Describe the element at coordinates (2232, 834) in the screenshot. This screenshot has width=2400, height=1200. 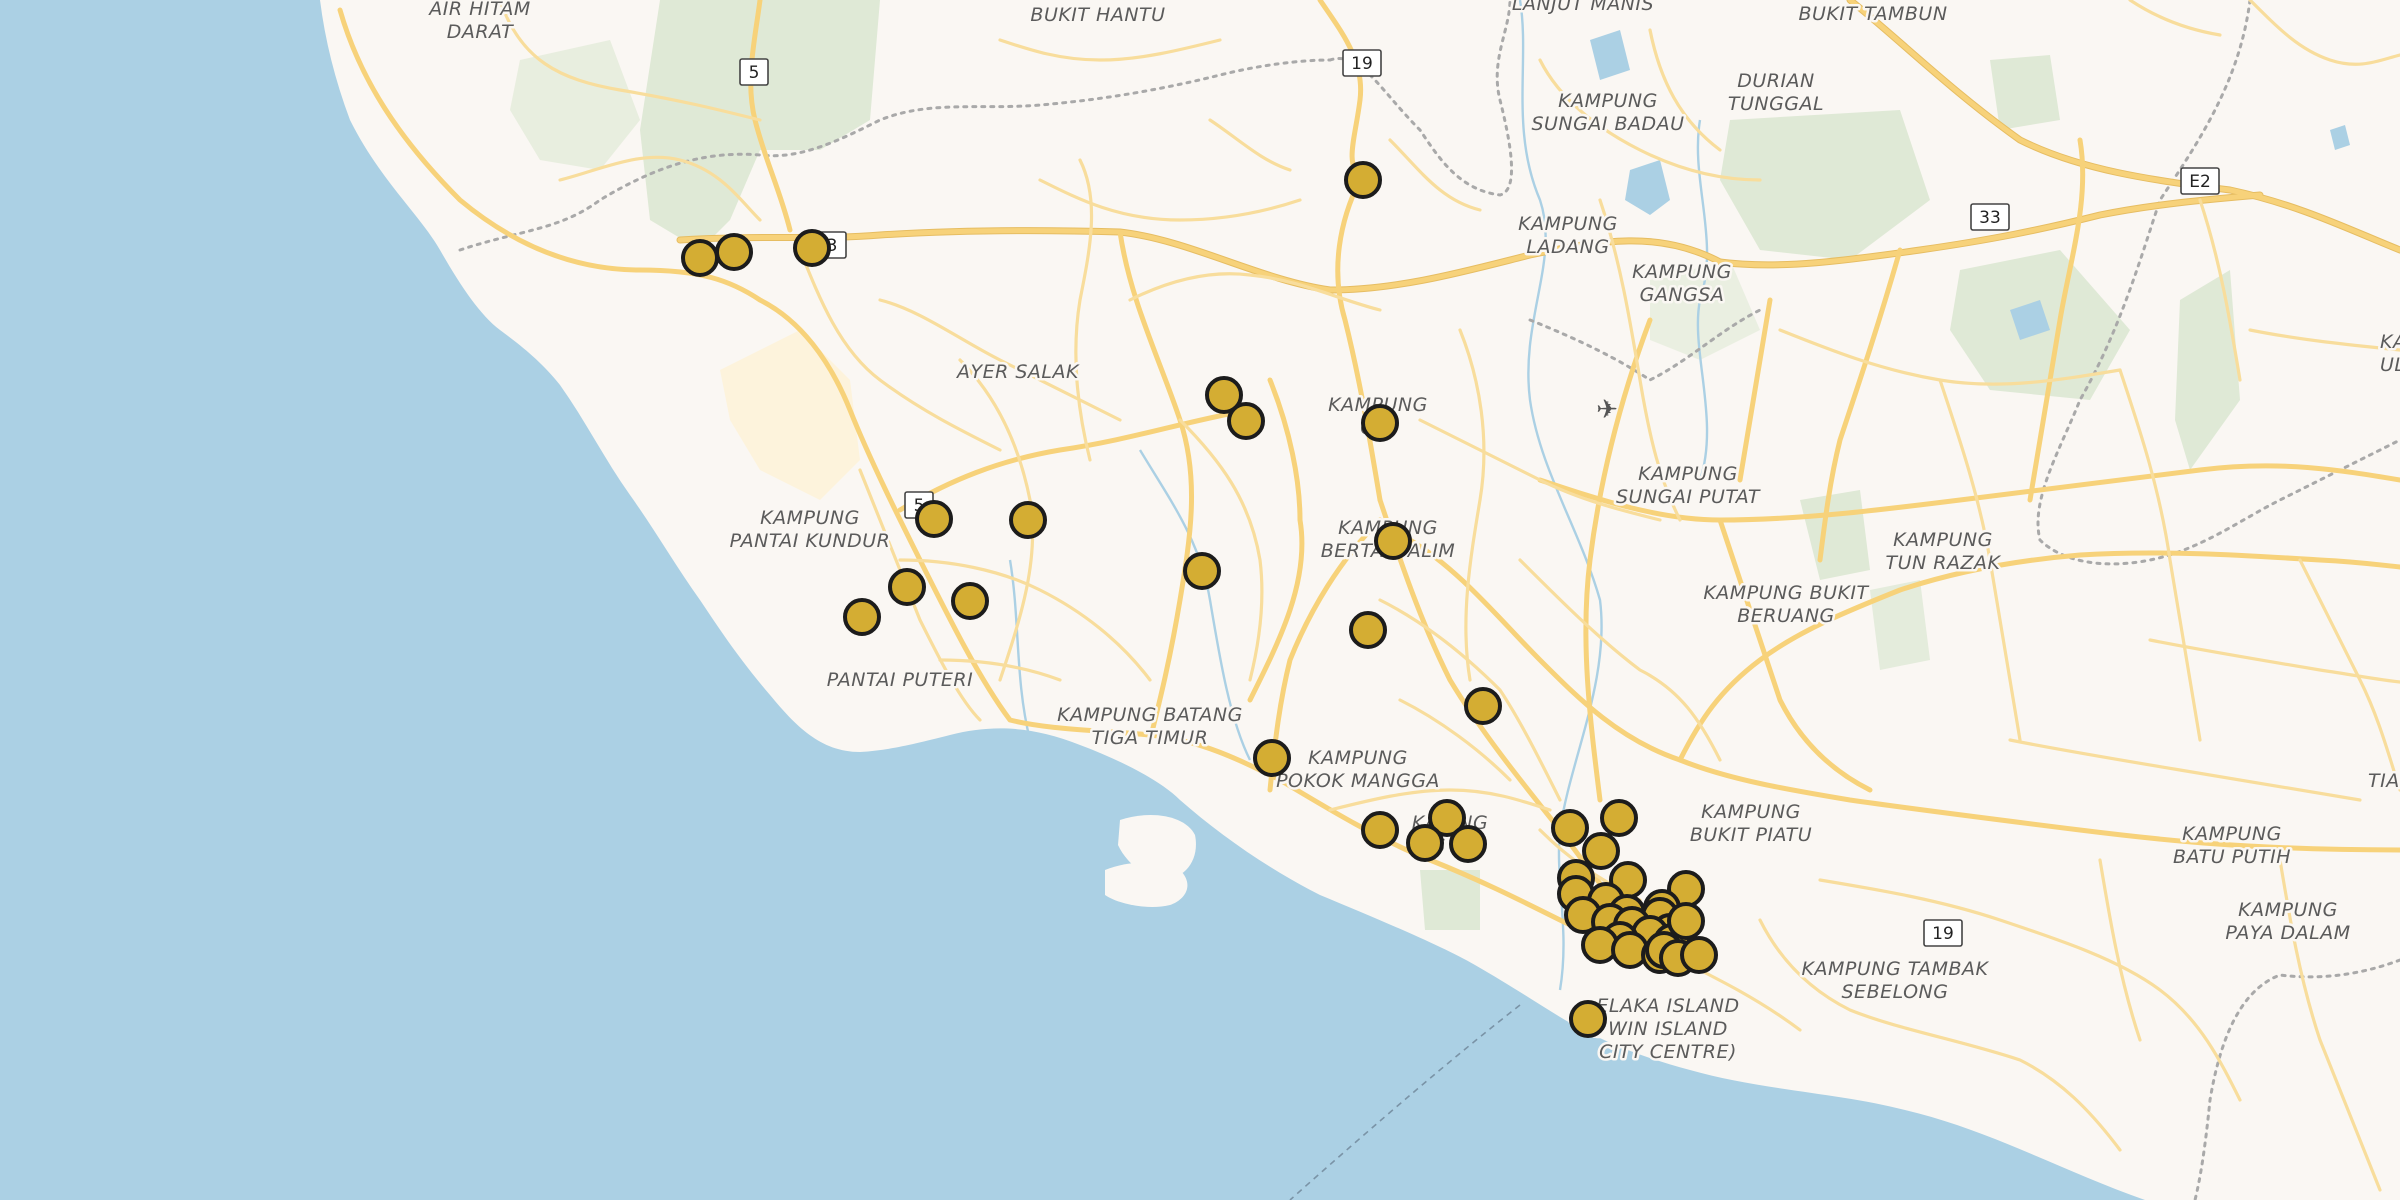
I see `place-label-kampung-batu-putih: KAMPUNG` at that location.